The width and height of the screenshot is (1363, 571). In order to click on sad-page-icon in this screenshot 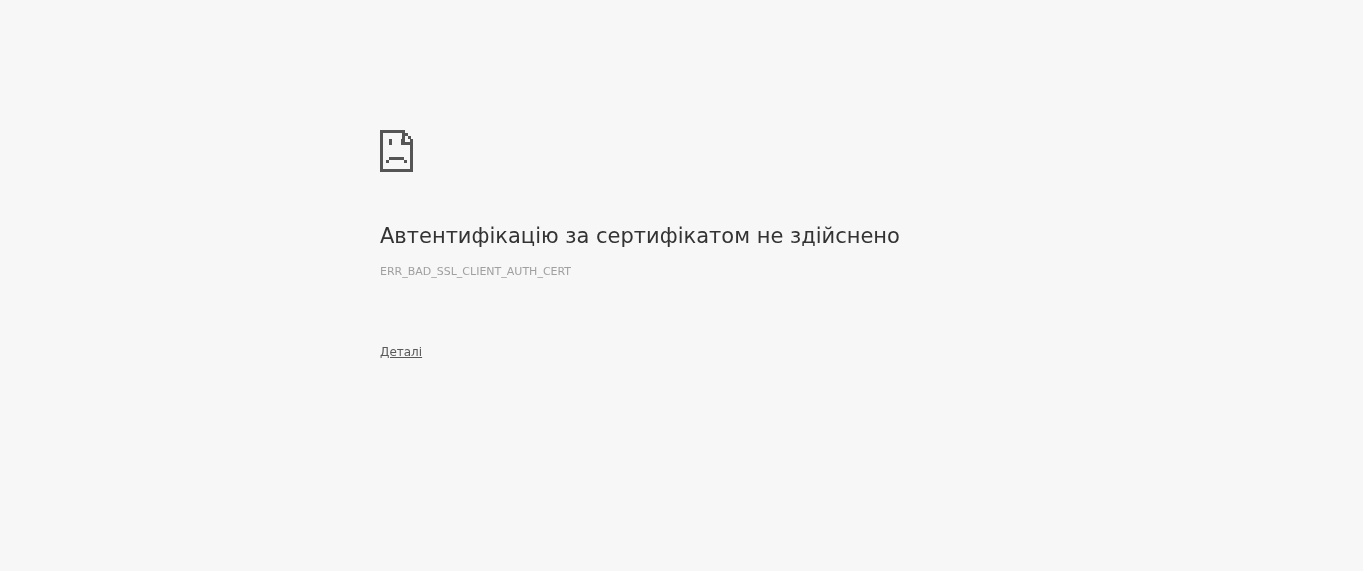, I will do `click(396, 151)`.